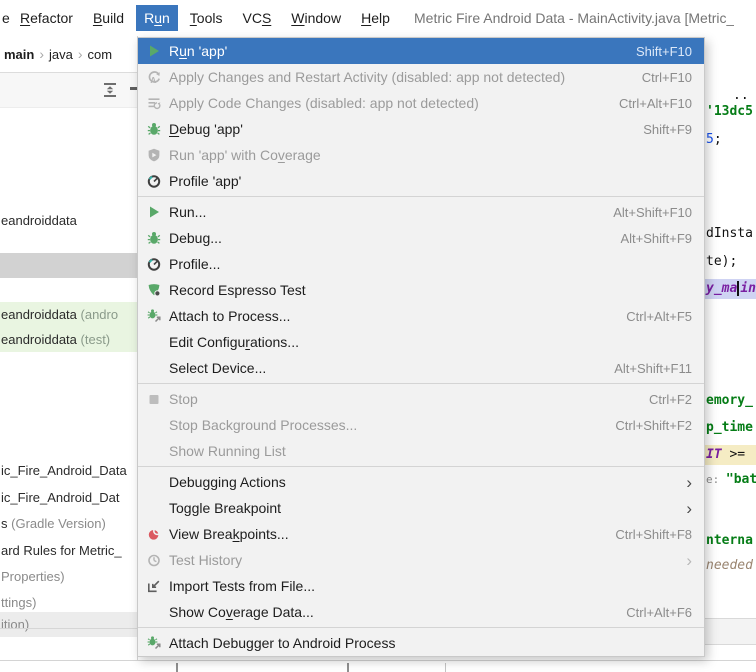 This screenshot has width=756, height=672. I want to click on import-icon, so click(154, 586).